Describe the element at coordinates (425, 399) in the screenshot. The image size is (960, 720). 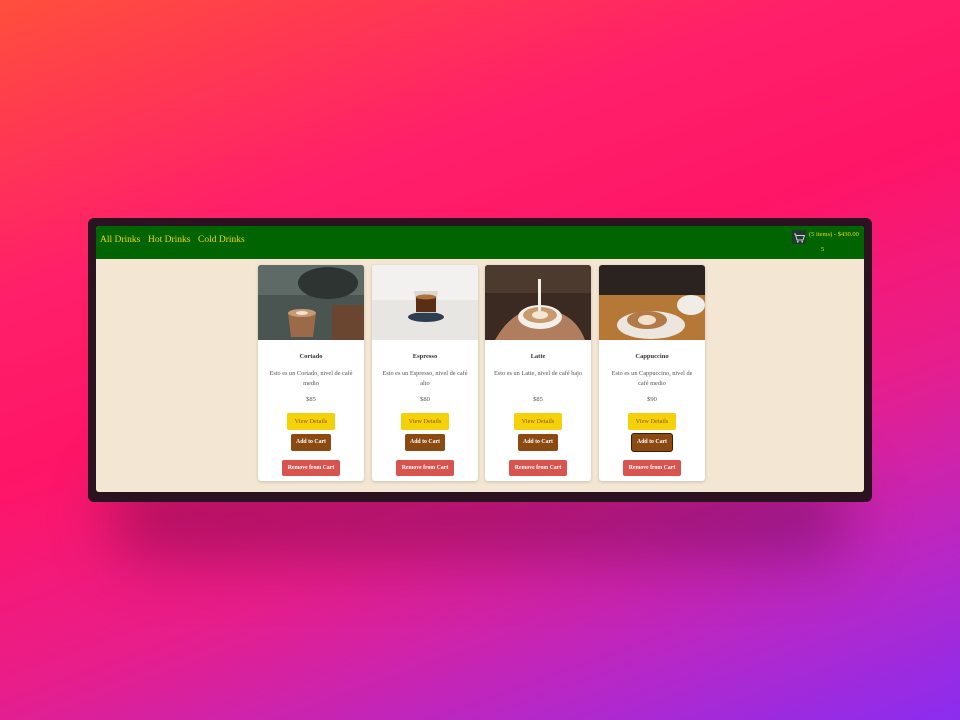
I see `product-price: $80` at that location.